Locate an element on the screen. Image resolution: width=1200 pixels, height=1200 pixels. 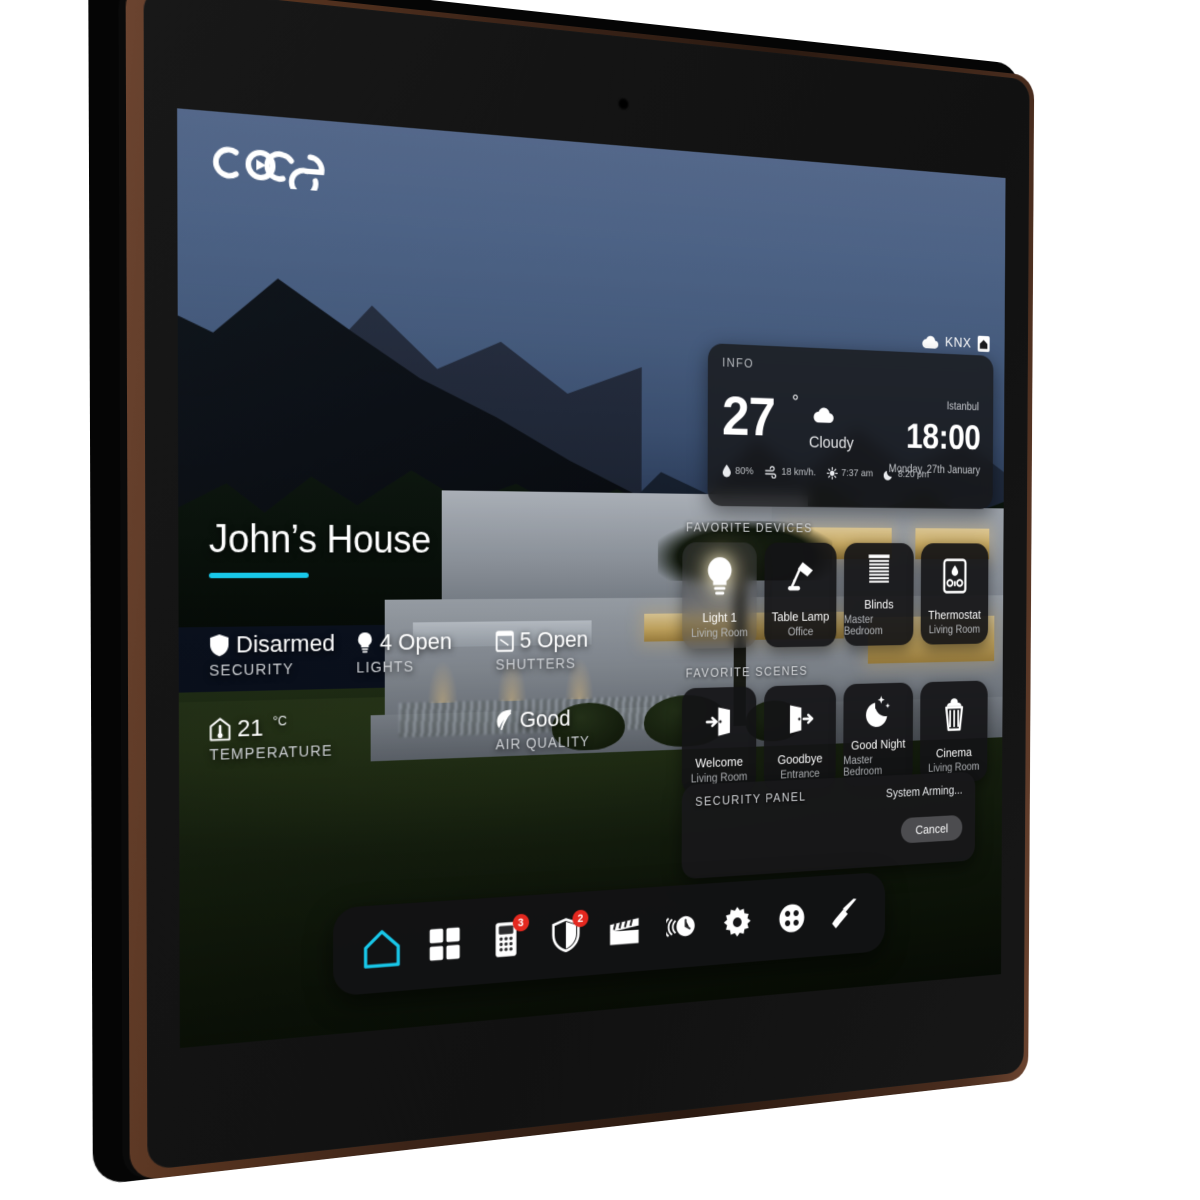
wallpaper-mountain-left is located at coordinates (409, 398).